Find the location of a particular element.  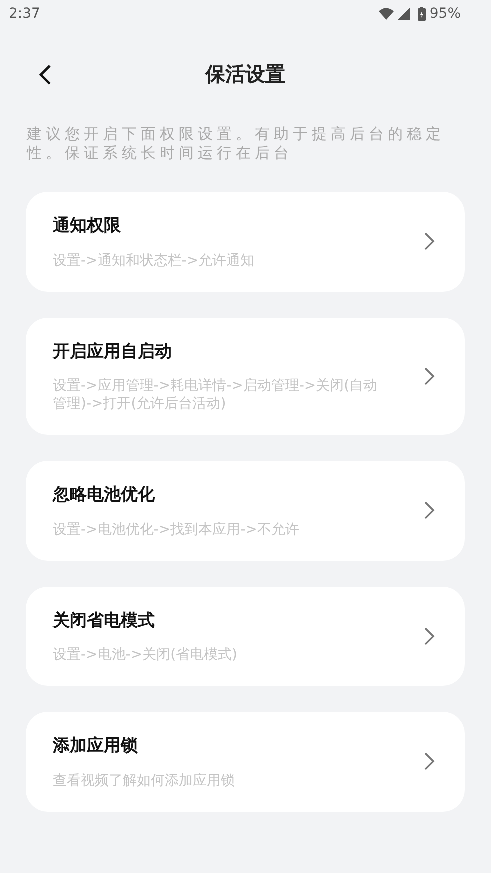

settings-card: 通知权限 设置->通知和状态栏->允许通知 is located at coordinates (245, 242).